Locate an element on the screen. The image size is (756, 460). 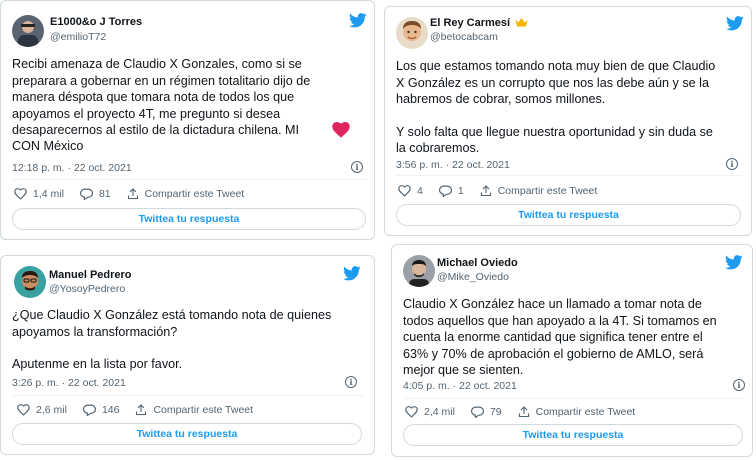
like-button: 2,4 mil is located at coordinates (430, 412).